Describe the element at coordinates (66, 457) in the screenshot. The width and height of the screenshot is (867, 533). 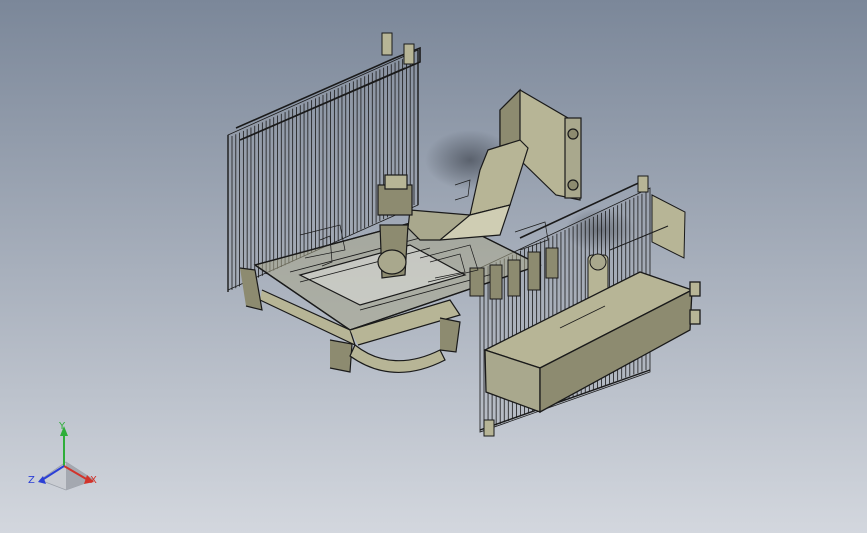
I see `orientation-triad: Y Z X` at that location.